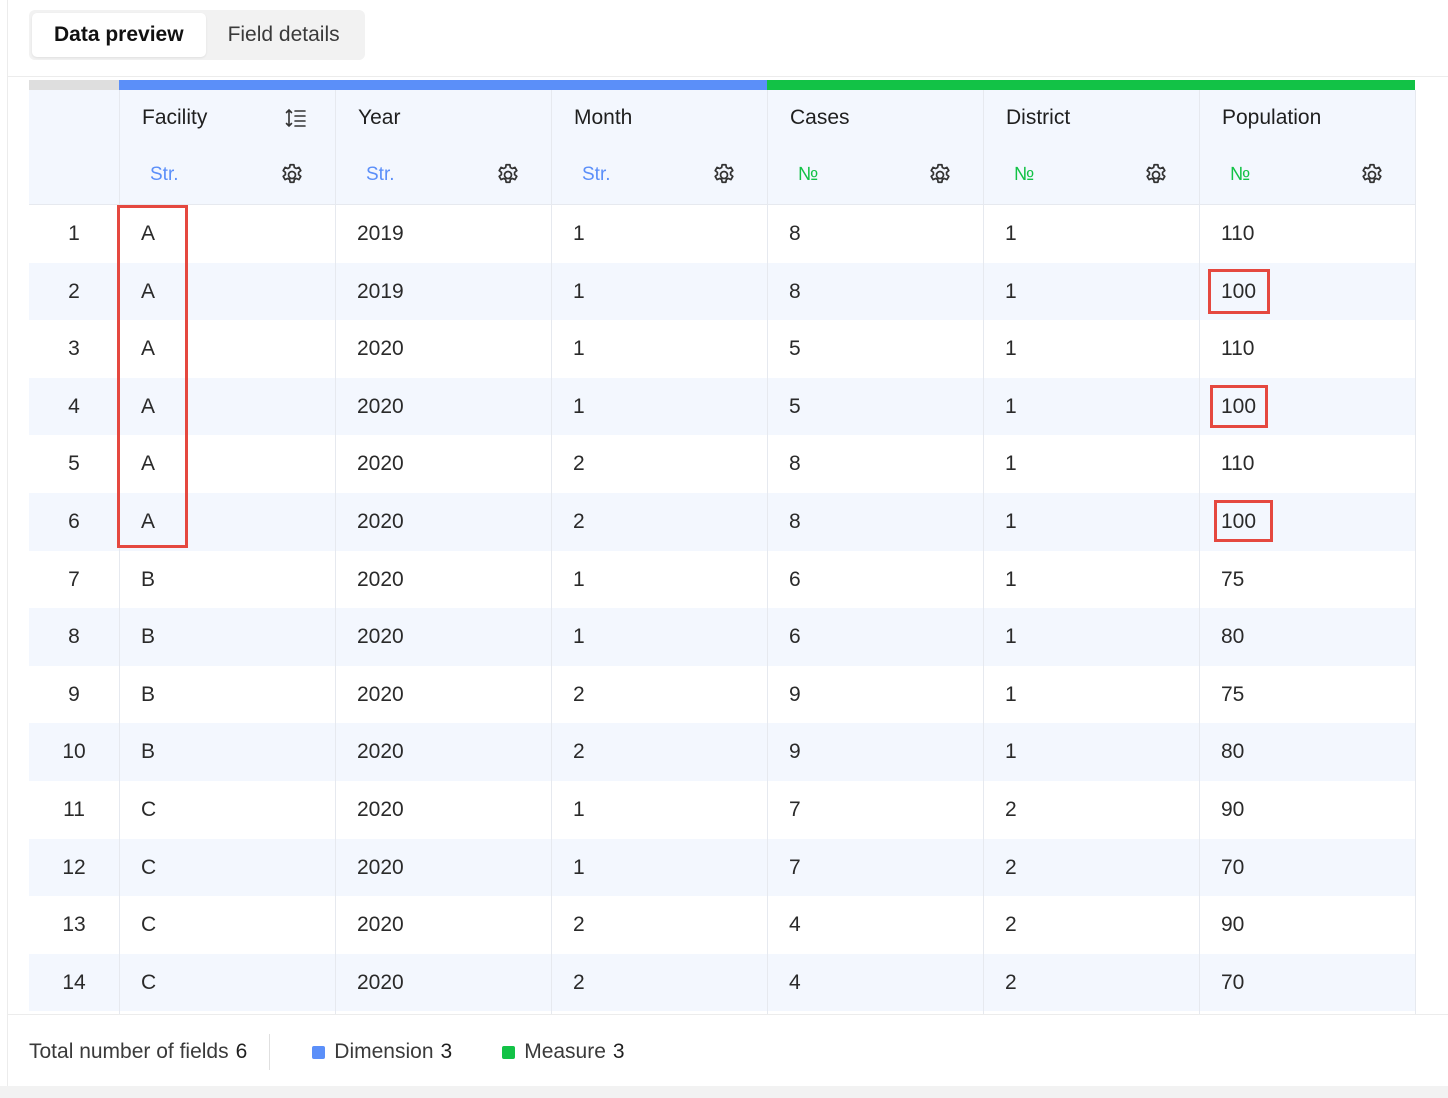 The width and height of the screenshot is (1448, 1098). I want to click on table-cell-population: 90, so click(1233, 925).